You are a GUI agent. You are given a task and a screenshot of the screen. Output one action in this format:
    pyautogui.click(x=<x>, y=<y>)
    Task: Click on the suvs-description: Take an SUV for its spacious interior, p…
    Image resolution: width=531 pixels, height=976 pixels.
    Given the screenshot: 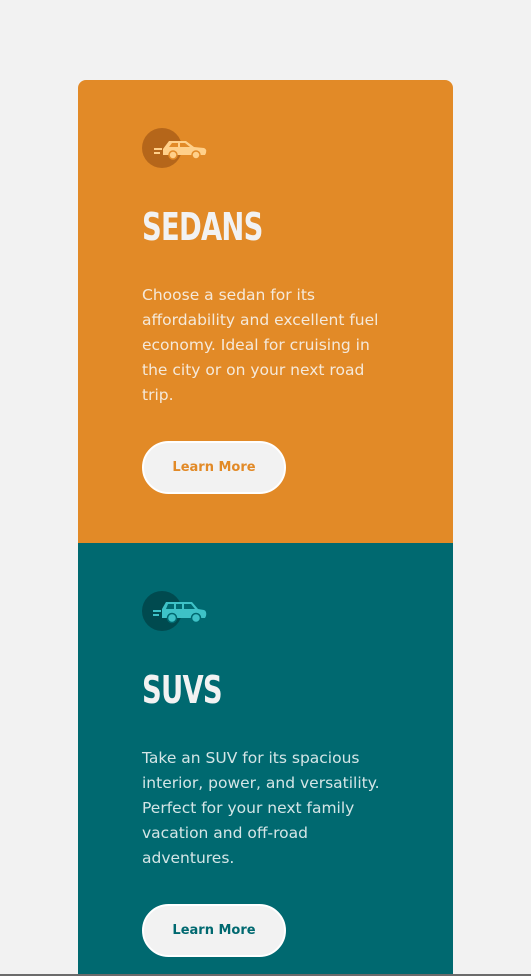 What is the action you would take?
    pyautogui.click(x=261, y=808)
    